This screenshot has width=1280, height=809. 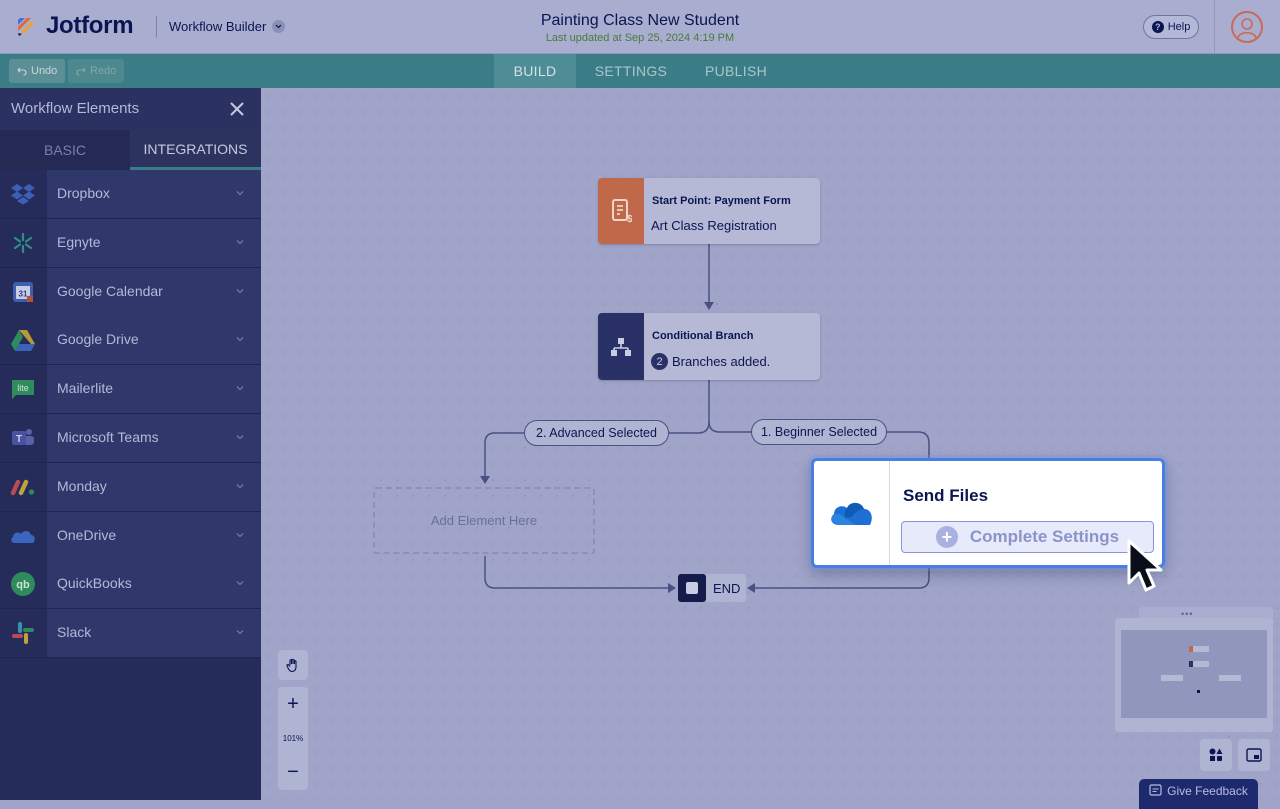 I want to click on onedrive-icon, so click(x=852, y=513).